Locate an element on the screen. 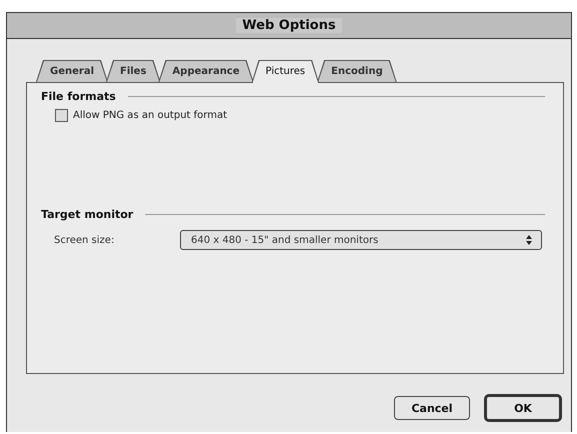  dialog-button: Cancel is located at coordinates (432, 408).